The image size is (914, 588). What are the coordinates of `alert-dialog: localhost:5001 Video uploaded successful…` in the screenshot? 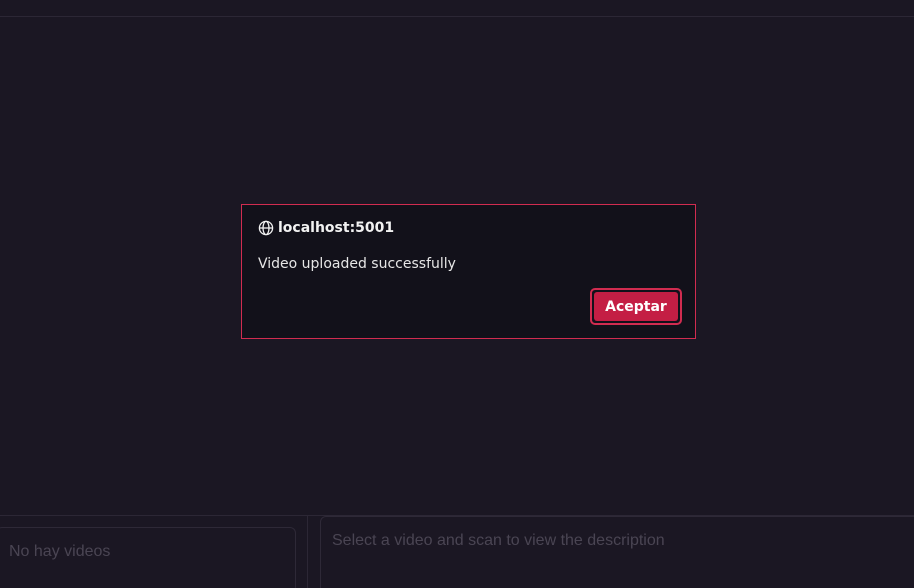 It's located at (468, 271).